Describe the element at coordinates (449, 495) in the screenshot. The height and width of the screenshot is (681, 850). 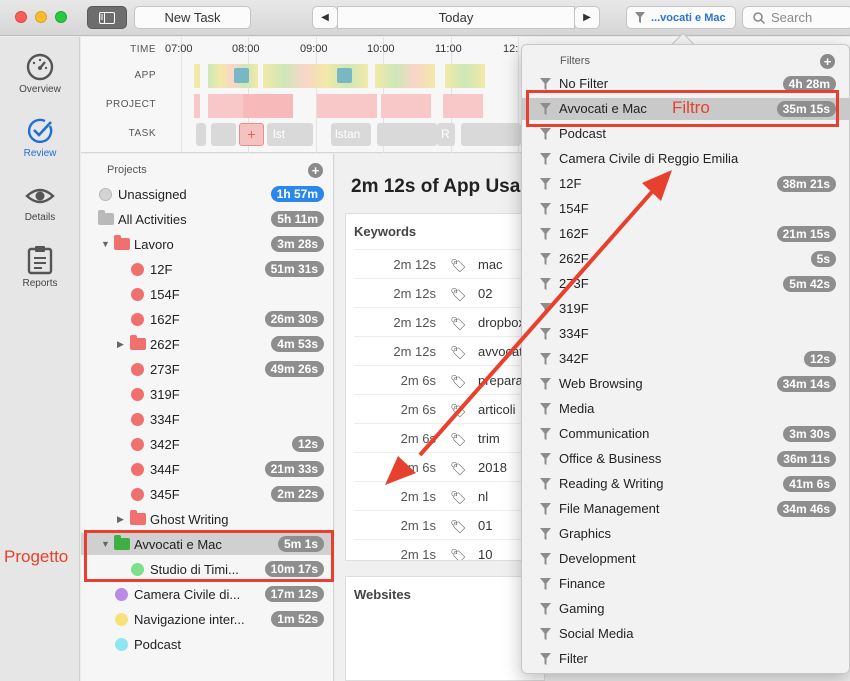
I see `keyword-row: 2m 1s 🏷 nl` at that location.